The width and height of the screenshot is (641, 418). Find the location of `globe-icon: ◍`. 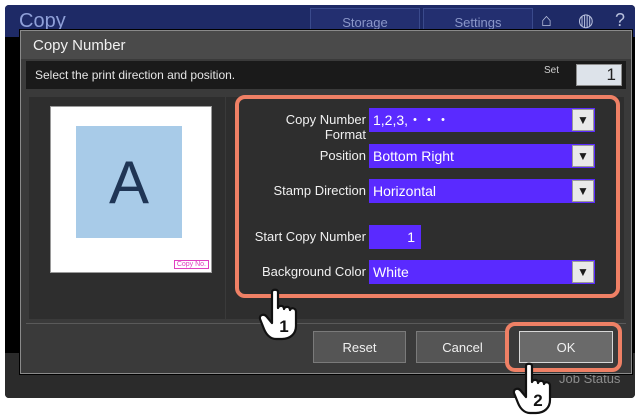

globe-icon: ◍ is located at coordinates (586, 20).